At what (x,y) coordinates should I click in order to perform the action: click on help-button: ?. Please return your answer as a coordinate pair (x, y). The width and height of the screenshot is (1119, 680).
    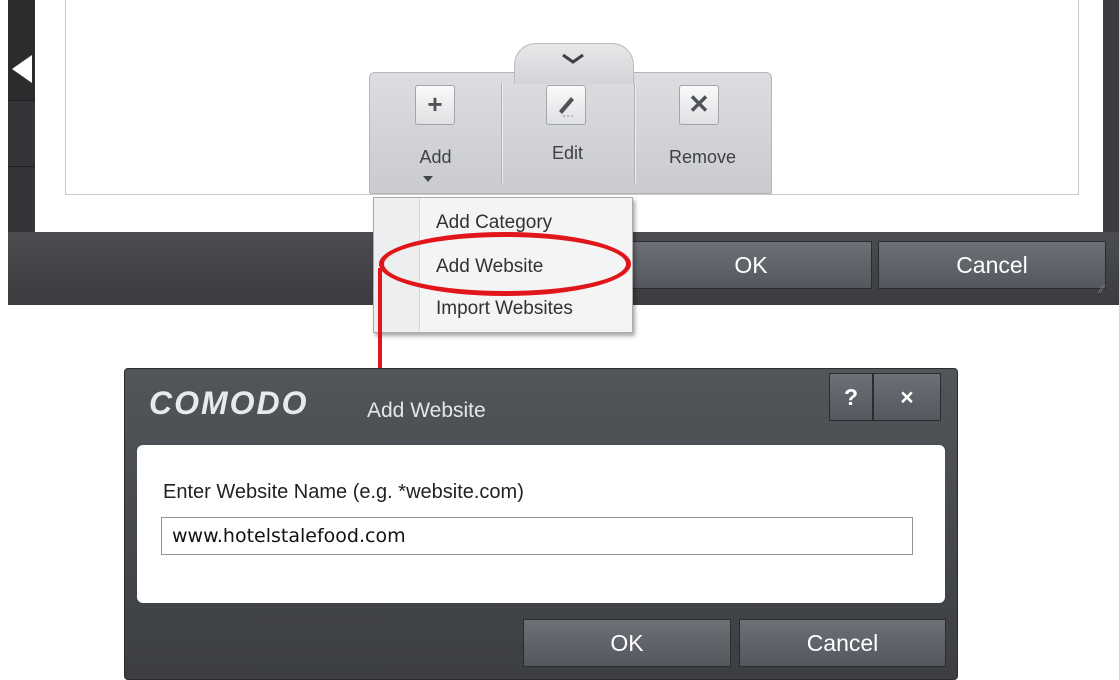
    Looking at the image, I should click on (851, 397).